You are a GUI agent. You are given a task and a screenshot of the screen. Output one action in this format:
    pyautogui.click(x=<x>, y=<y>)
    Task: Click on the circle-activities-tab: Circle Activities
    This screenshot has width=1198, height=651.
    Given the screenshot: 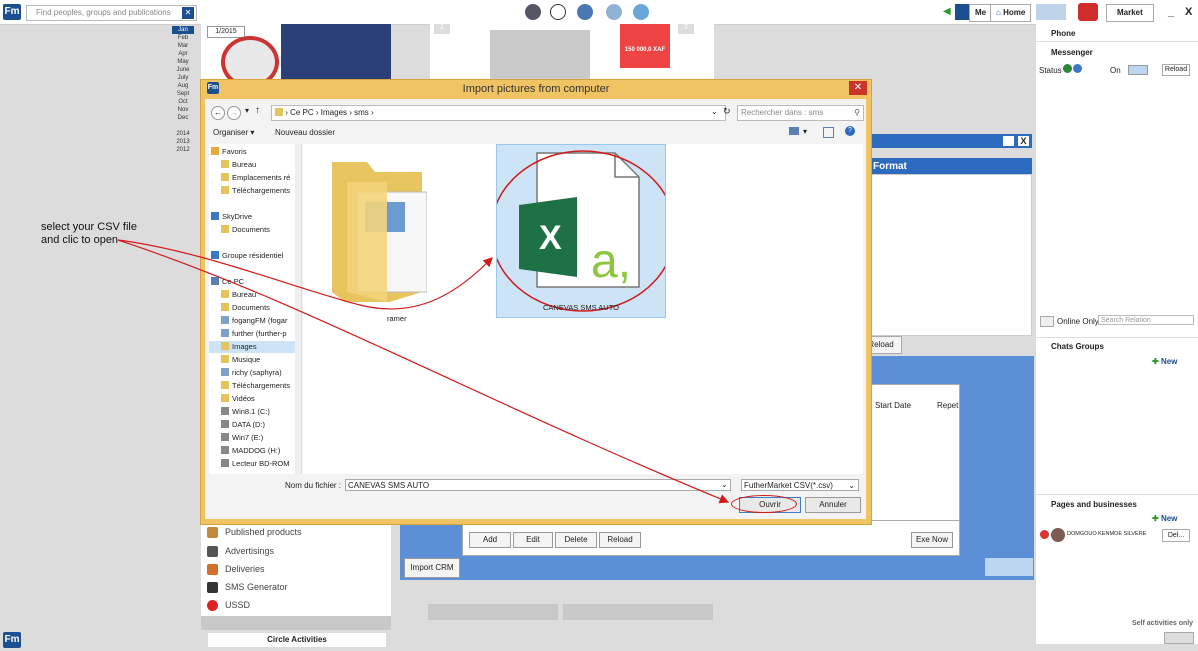 What is the action you would take?
    pyautogui.click(x=297, y=640)
    